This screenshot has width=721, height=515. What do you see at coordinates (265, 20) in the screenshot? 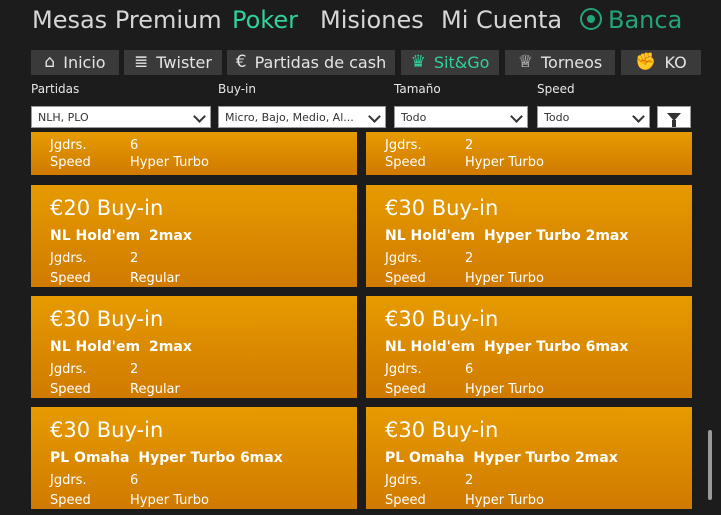
I see `nav-poker: Poker` at bounding box center [265, 20].